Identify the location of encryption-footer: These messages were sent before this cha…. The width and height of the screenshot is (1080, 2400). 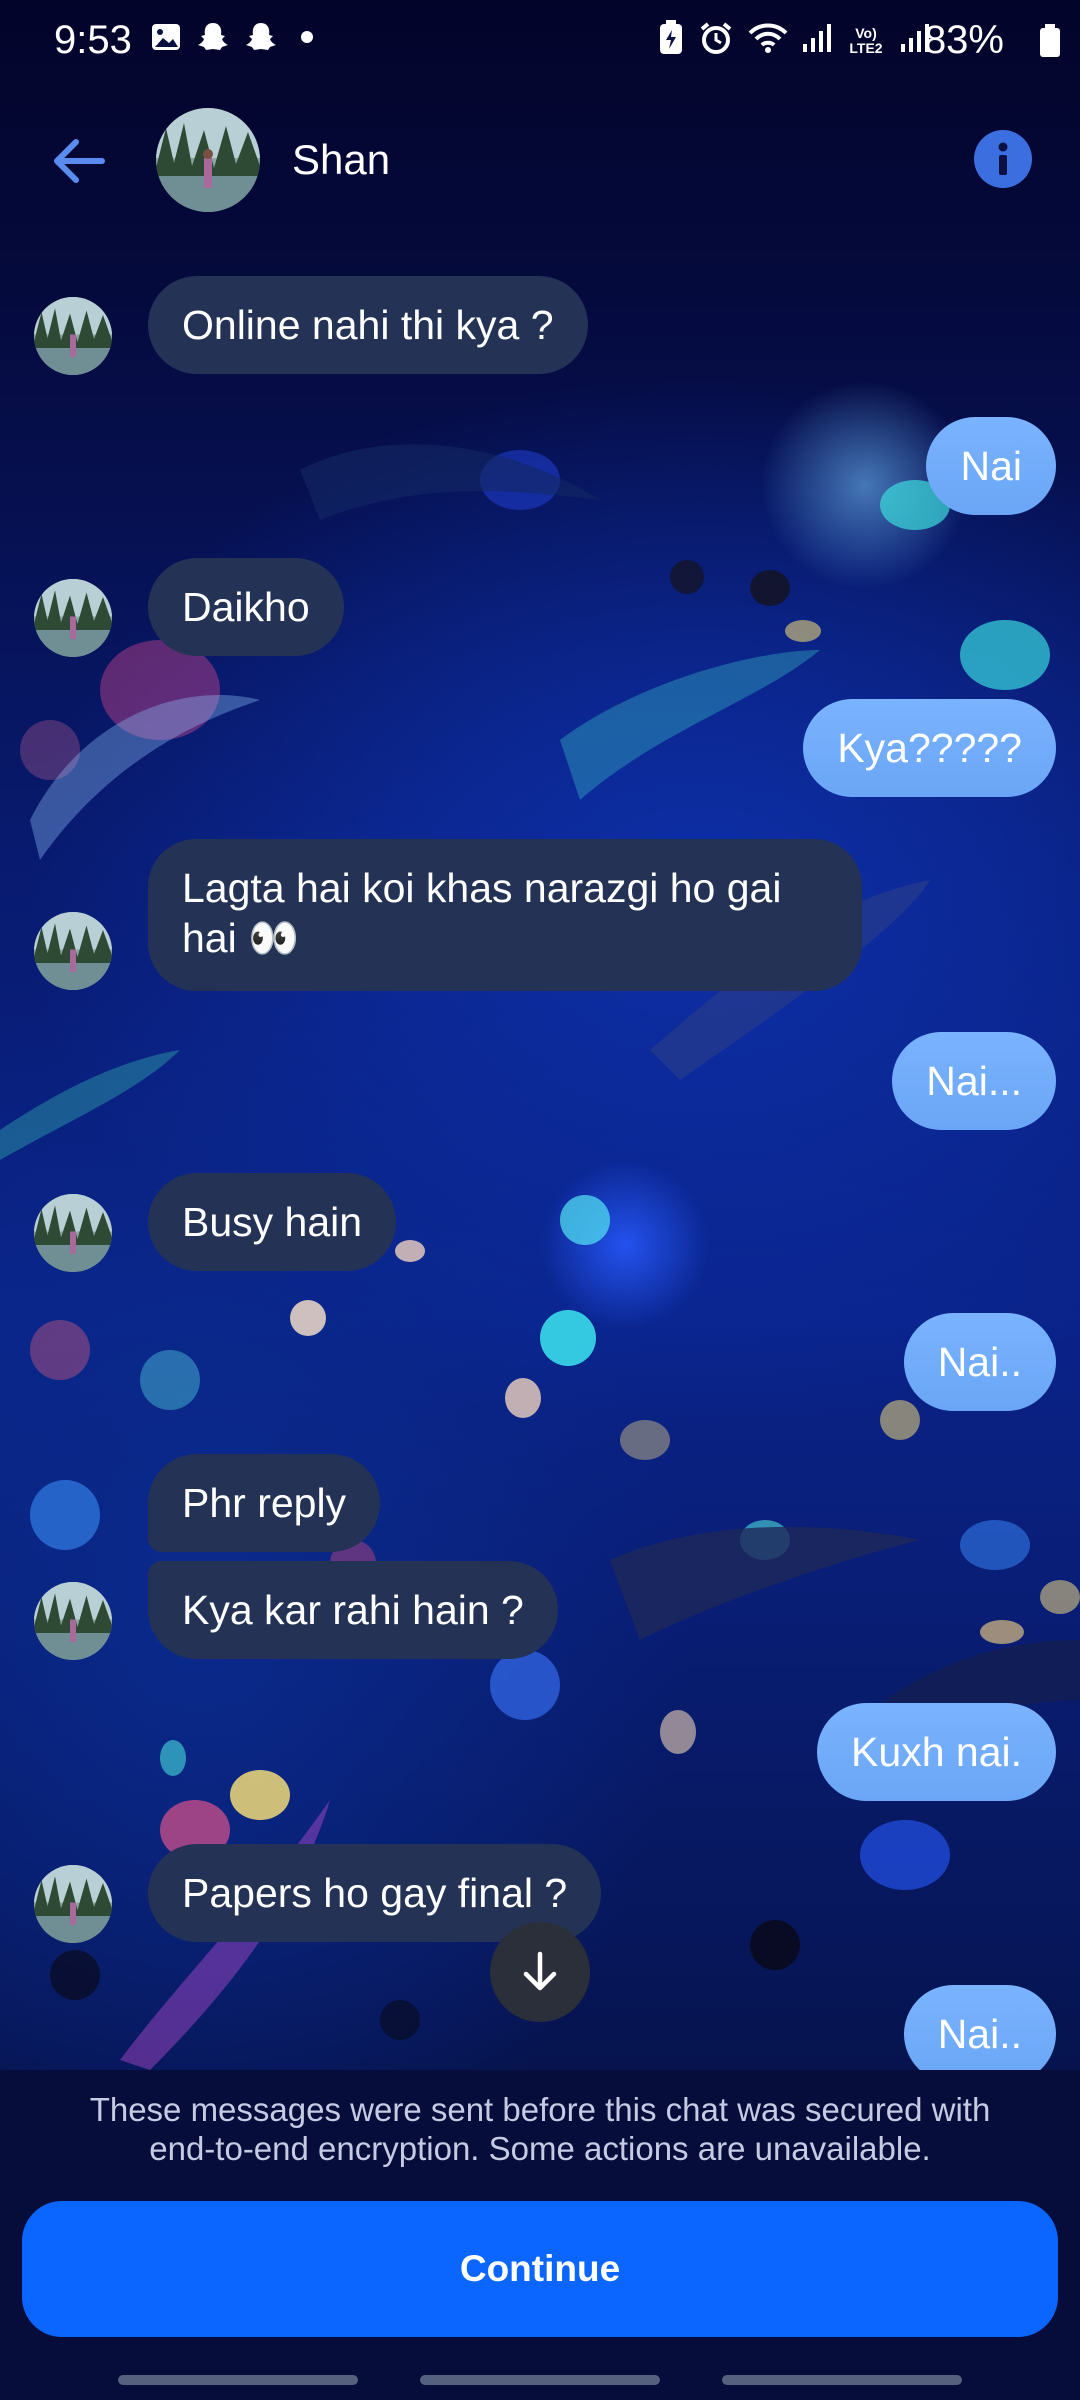
(540, 2235).